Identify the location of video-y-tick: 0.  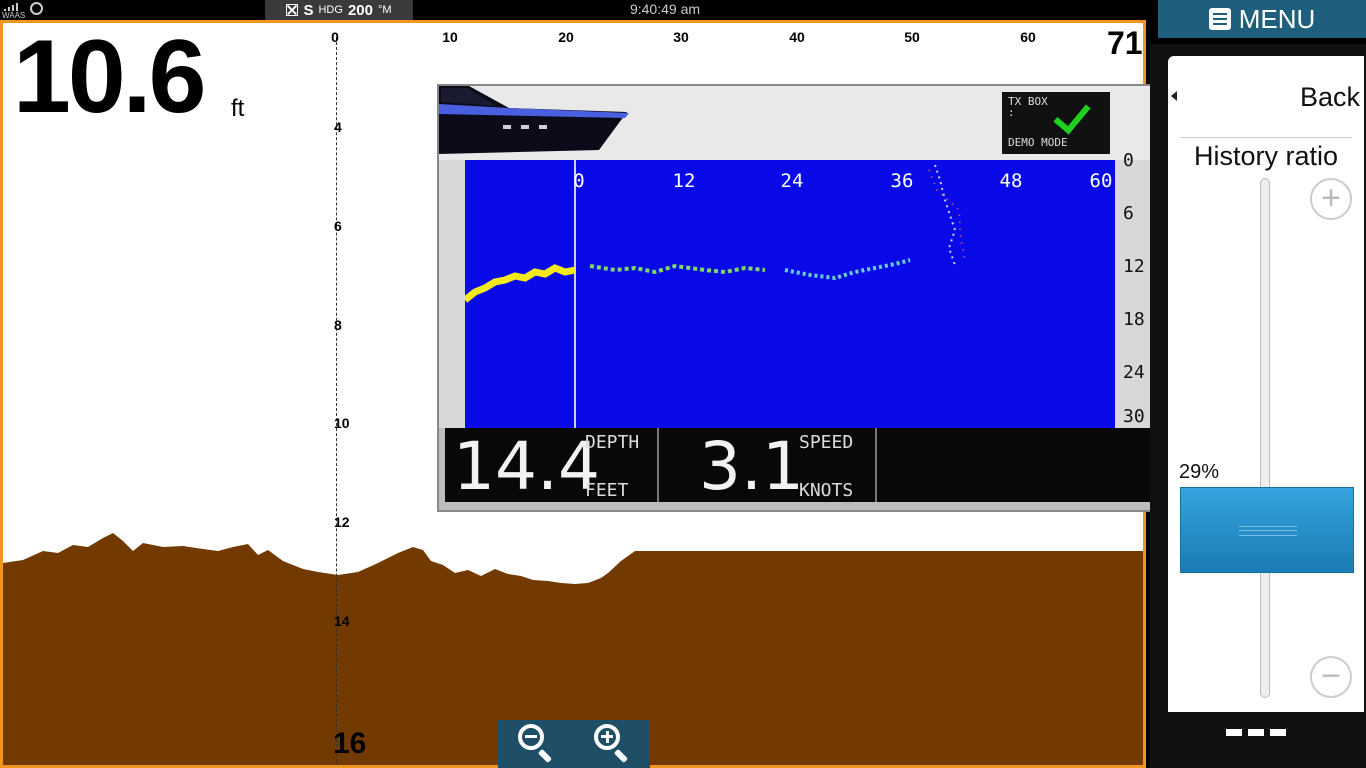
(1128, 160).